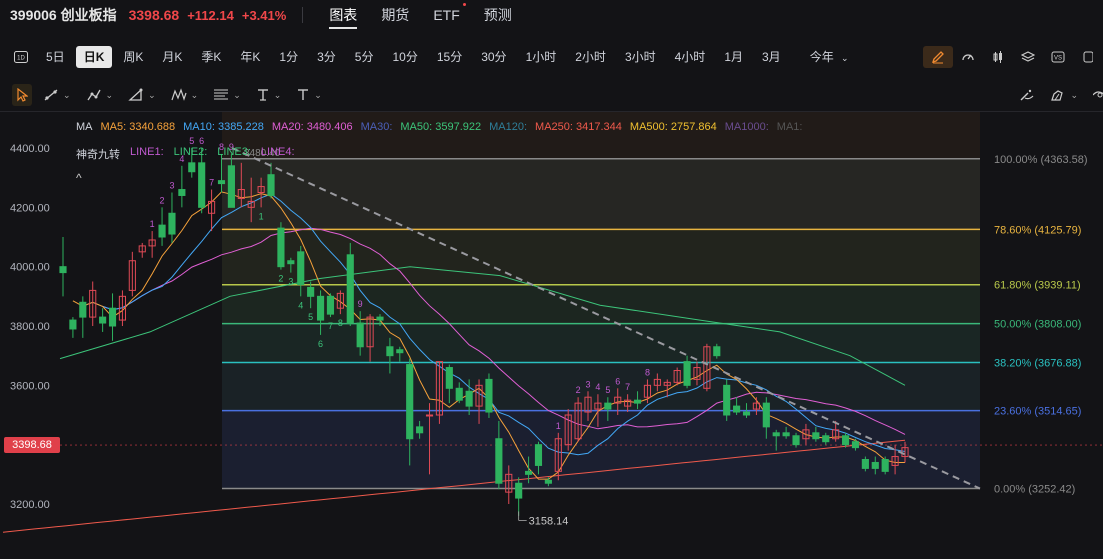  I want to click on eye-tool, so click(1096, 95).